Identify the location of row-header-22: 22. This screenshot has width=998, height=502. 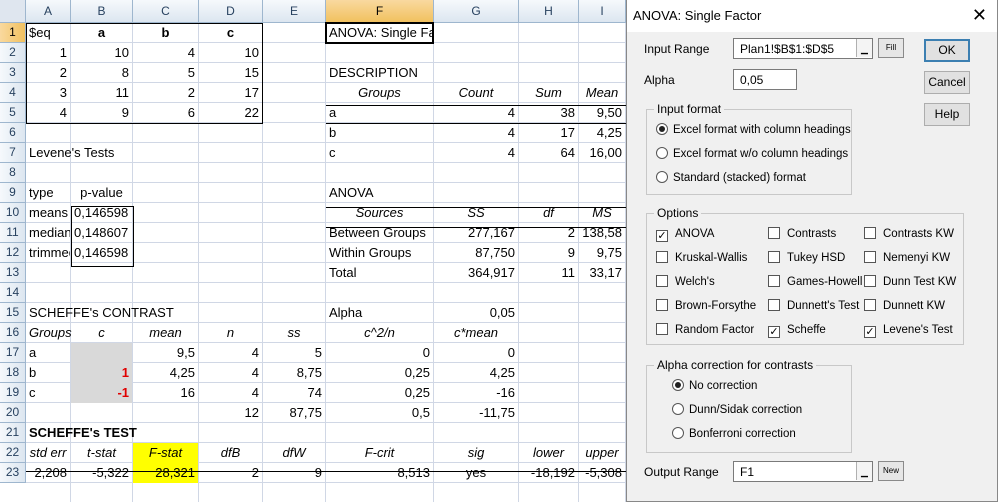
(13, 453).